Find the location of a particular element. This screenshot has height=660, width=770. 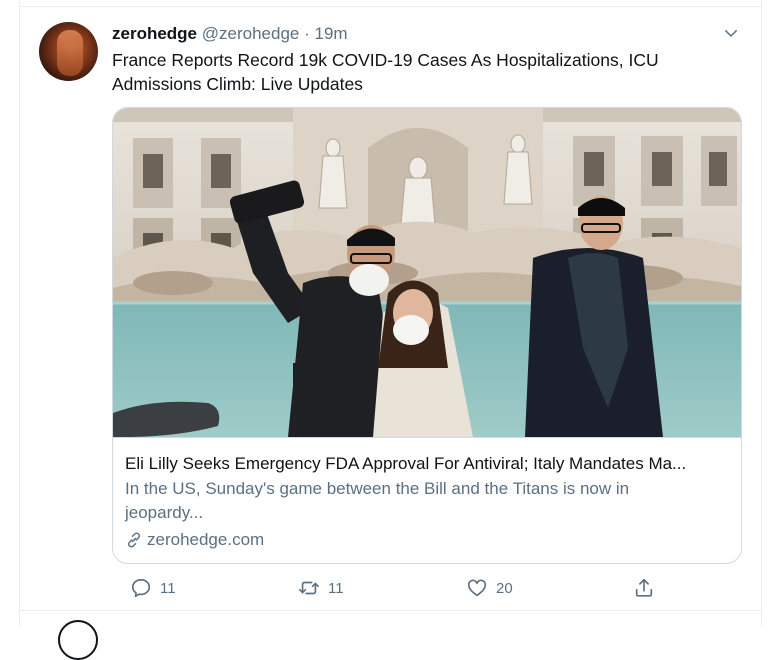

share-button is located at coordinates (644, 588).